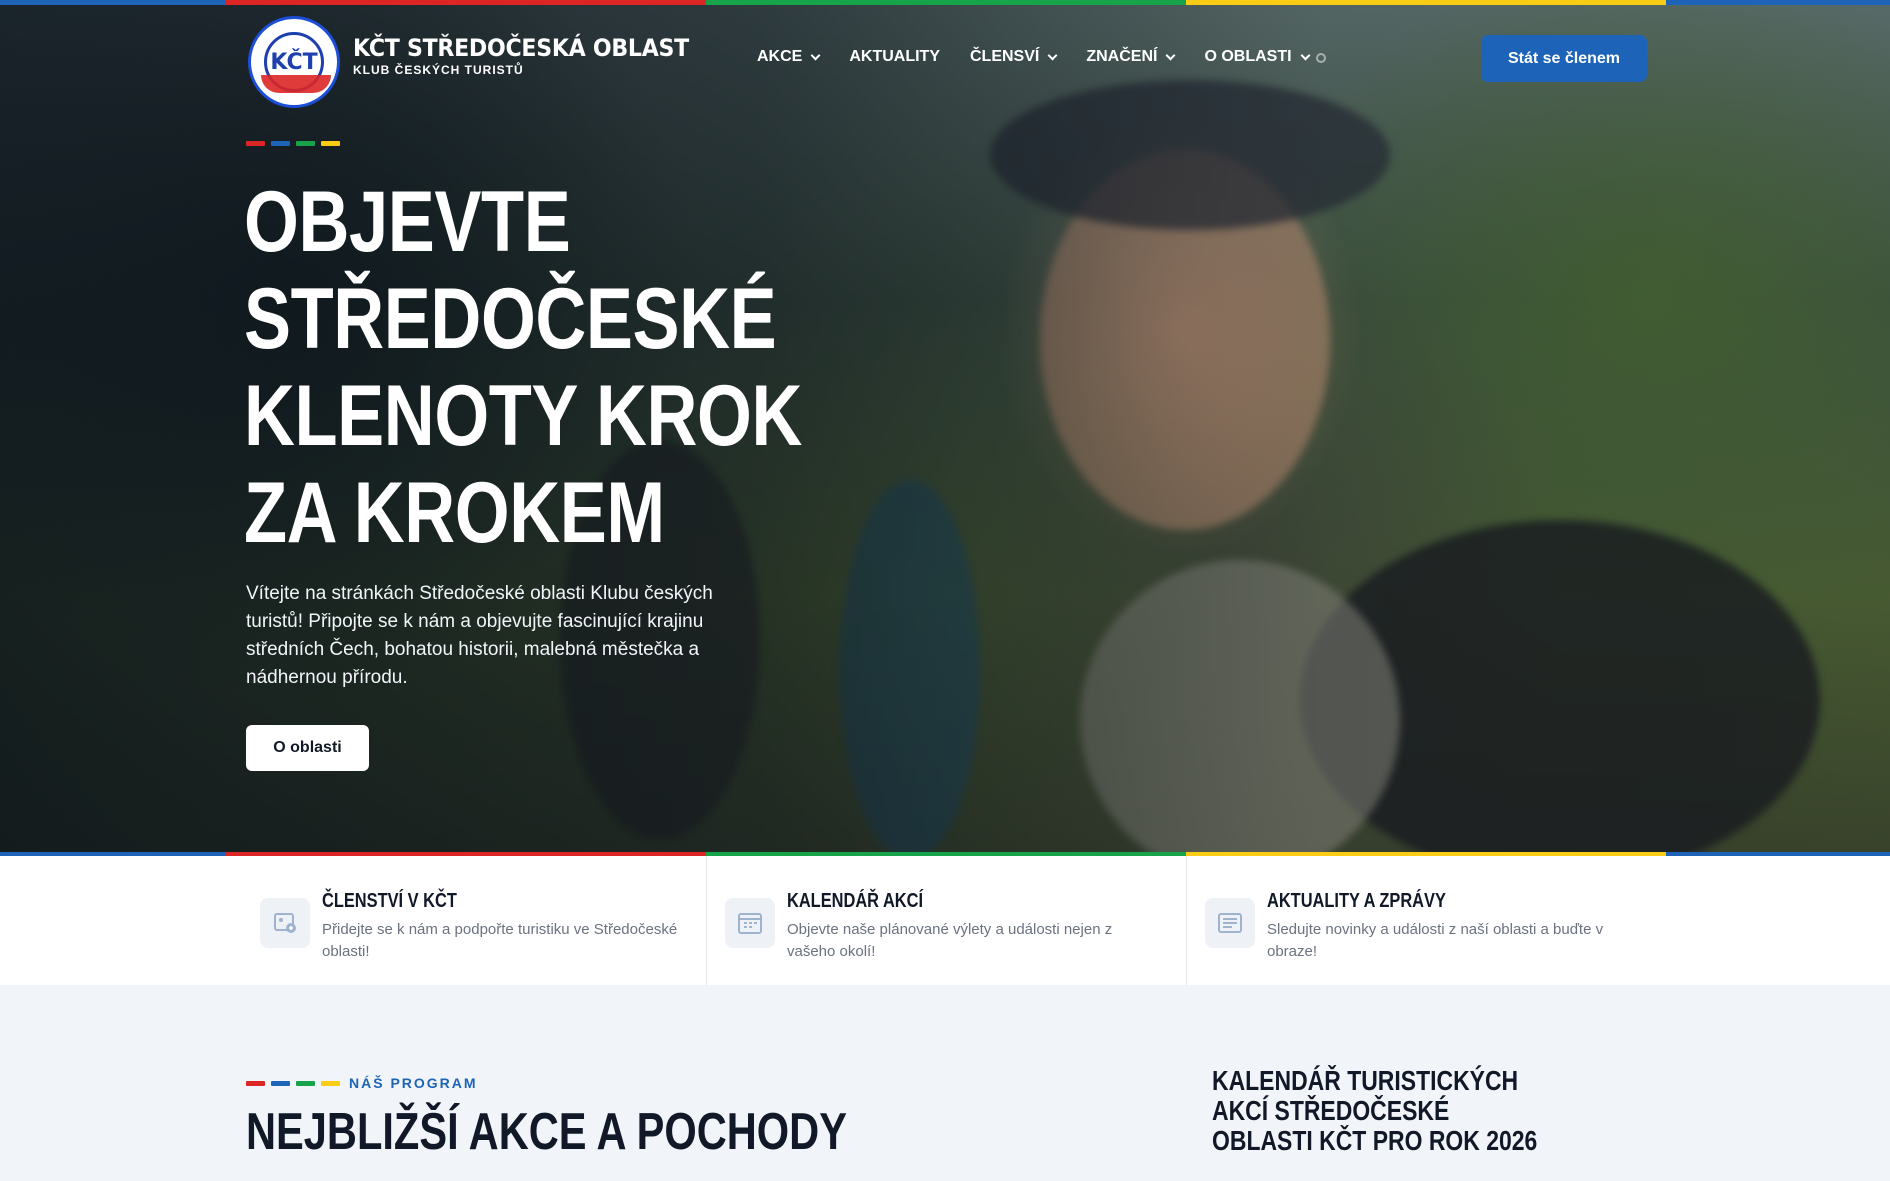 Image resolution: width=1890 pixels, height=1181 pixels. Describe the element at coordinates (285, 923) in the screenshot. I see `membership-icon` at that location.